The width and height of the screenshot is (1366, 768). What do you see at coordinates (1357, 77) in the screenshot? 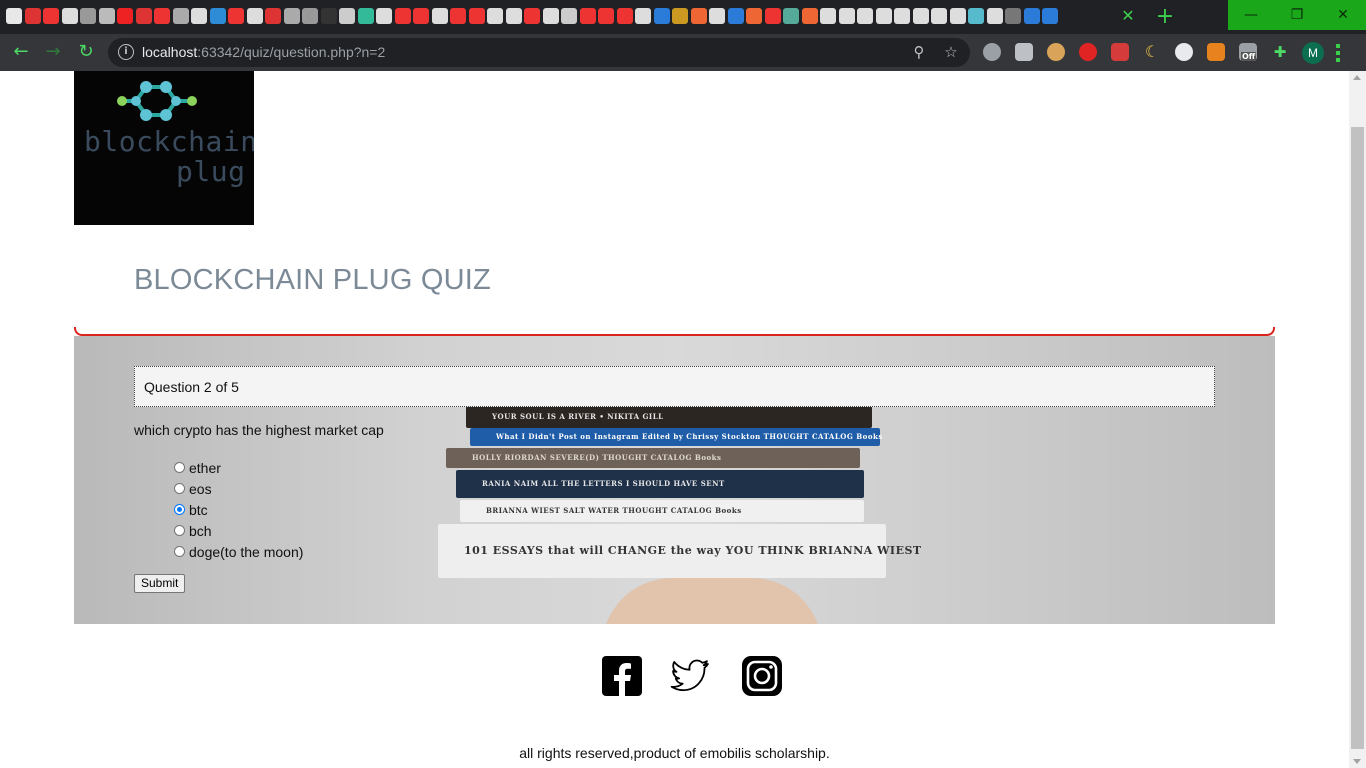
I see `scroll-up-arrow-icon` at bounding box center [1357, 77].